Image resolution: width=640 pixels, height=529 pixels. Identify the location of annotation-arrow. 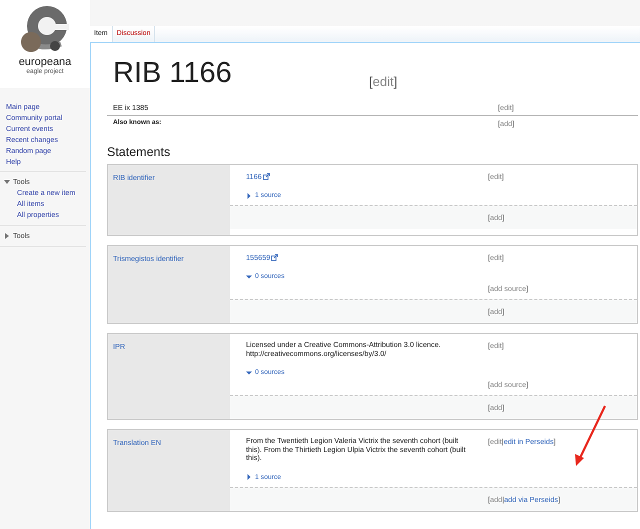
(591, 436).